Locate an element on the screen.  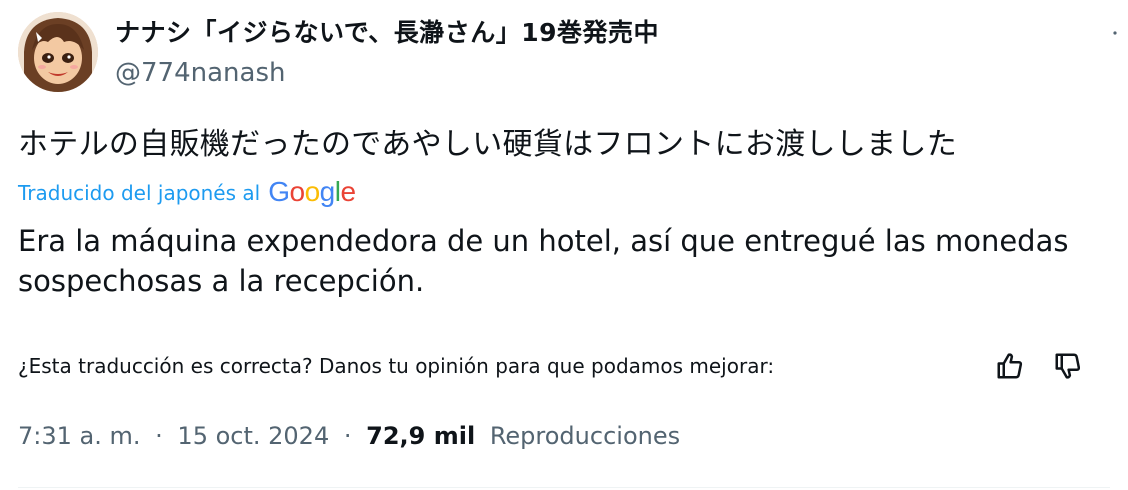
avatar-illustration is located at coordinates (58, 52).